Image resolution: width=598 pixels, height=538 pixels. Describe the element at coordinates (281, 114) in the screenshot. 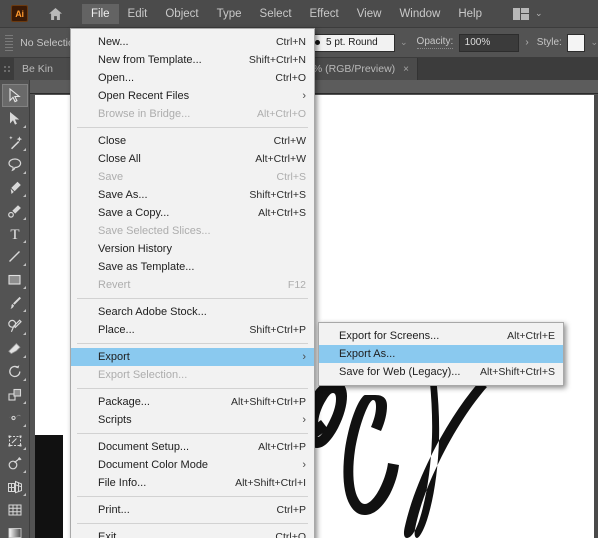

I see `menu-item-shortcut: Alt+Ctrl+O` at that location.